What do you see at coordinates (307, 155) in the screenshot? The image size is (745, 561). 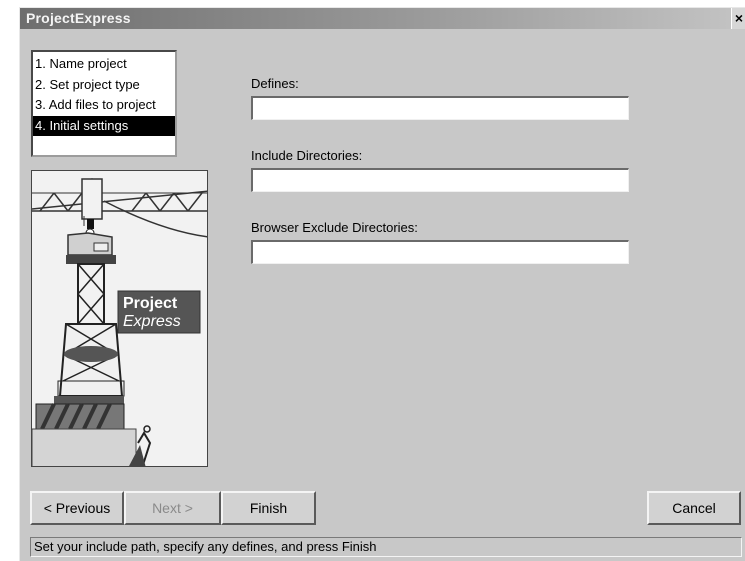 I see `include-directories-label: Include Directories:` at bounding box center [307, 155].